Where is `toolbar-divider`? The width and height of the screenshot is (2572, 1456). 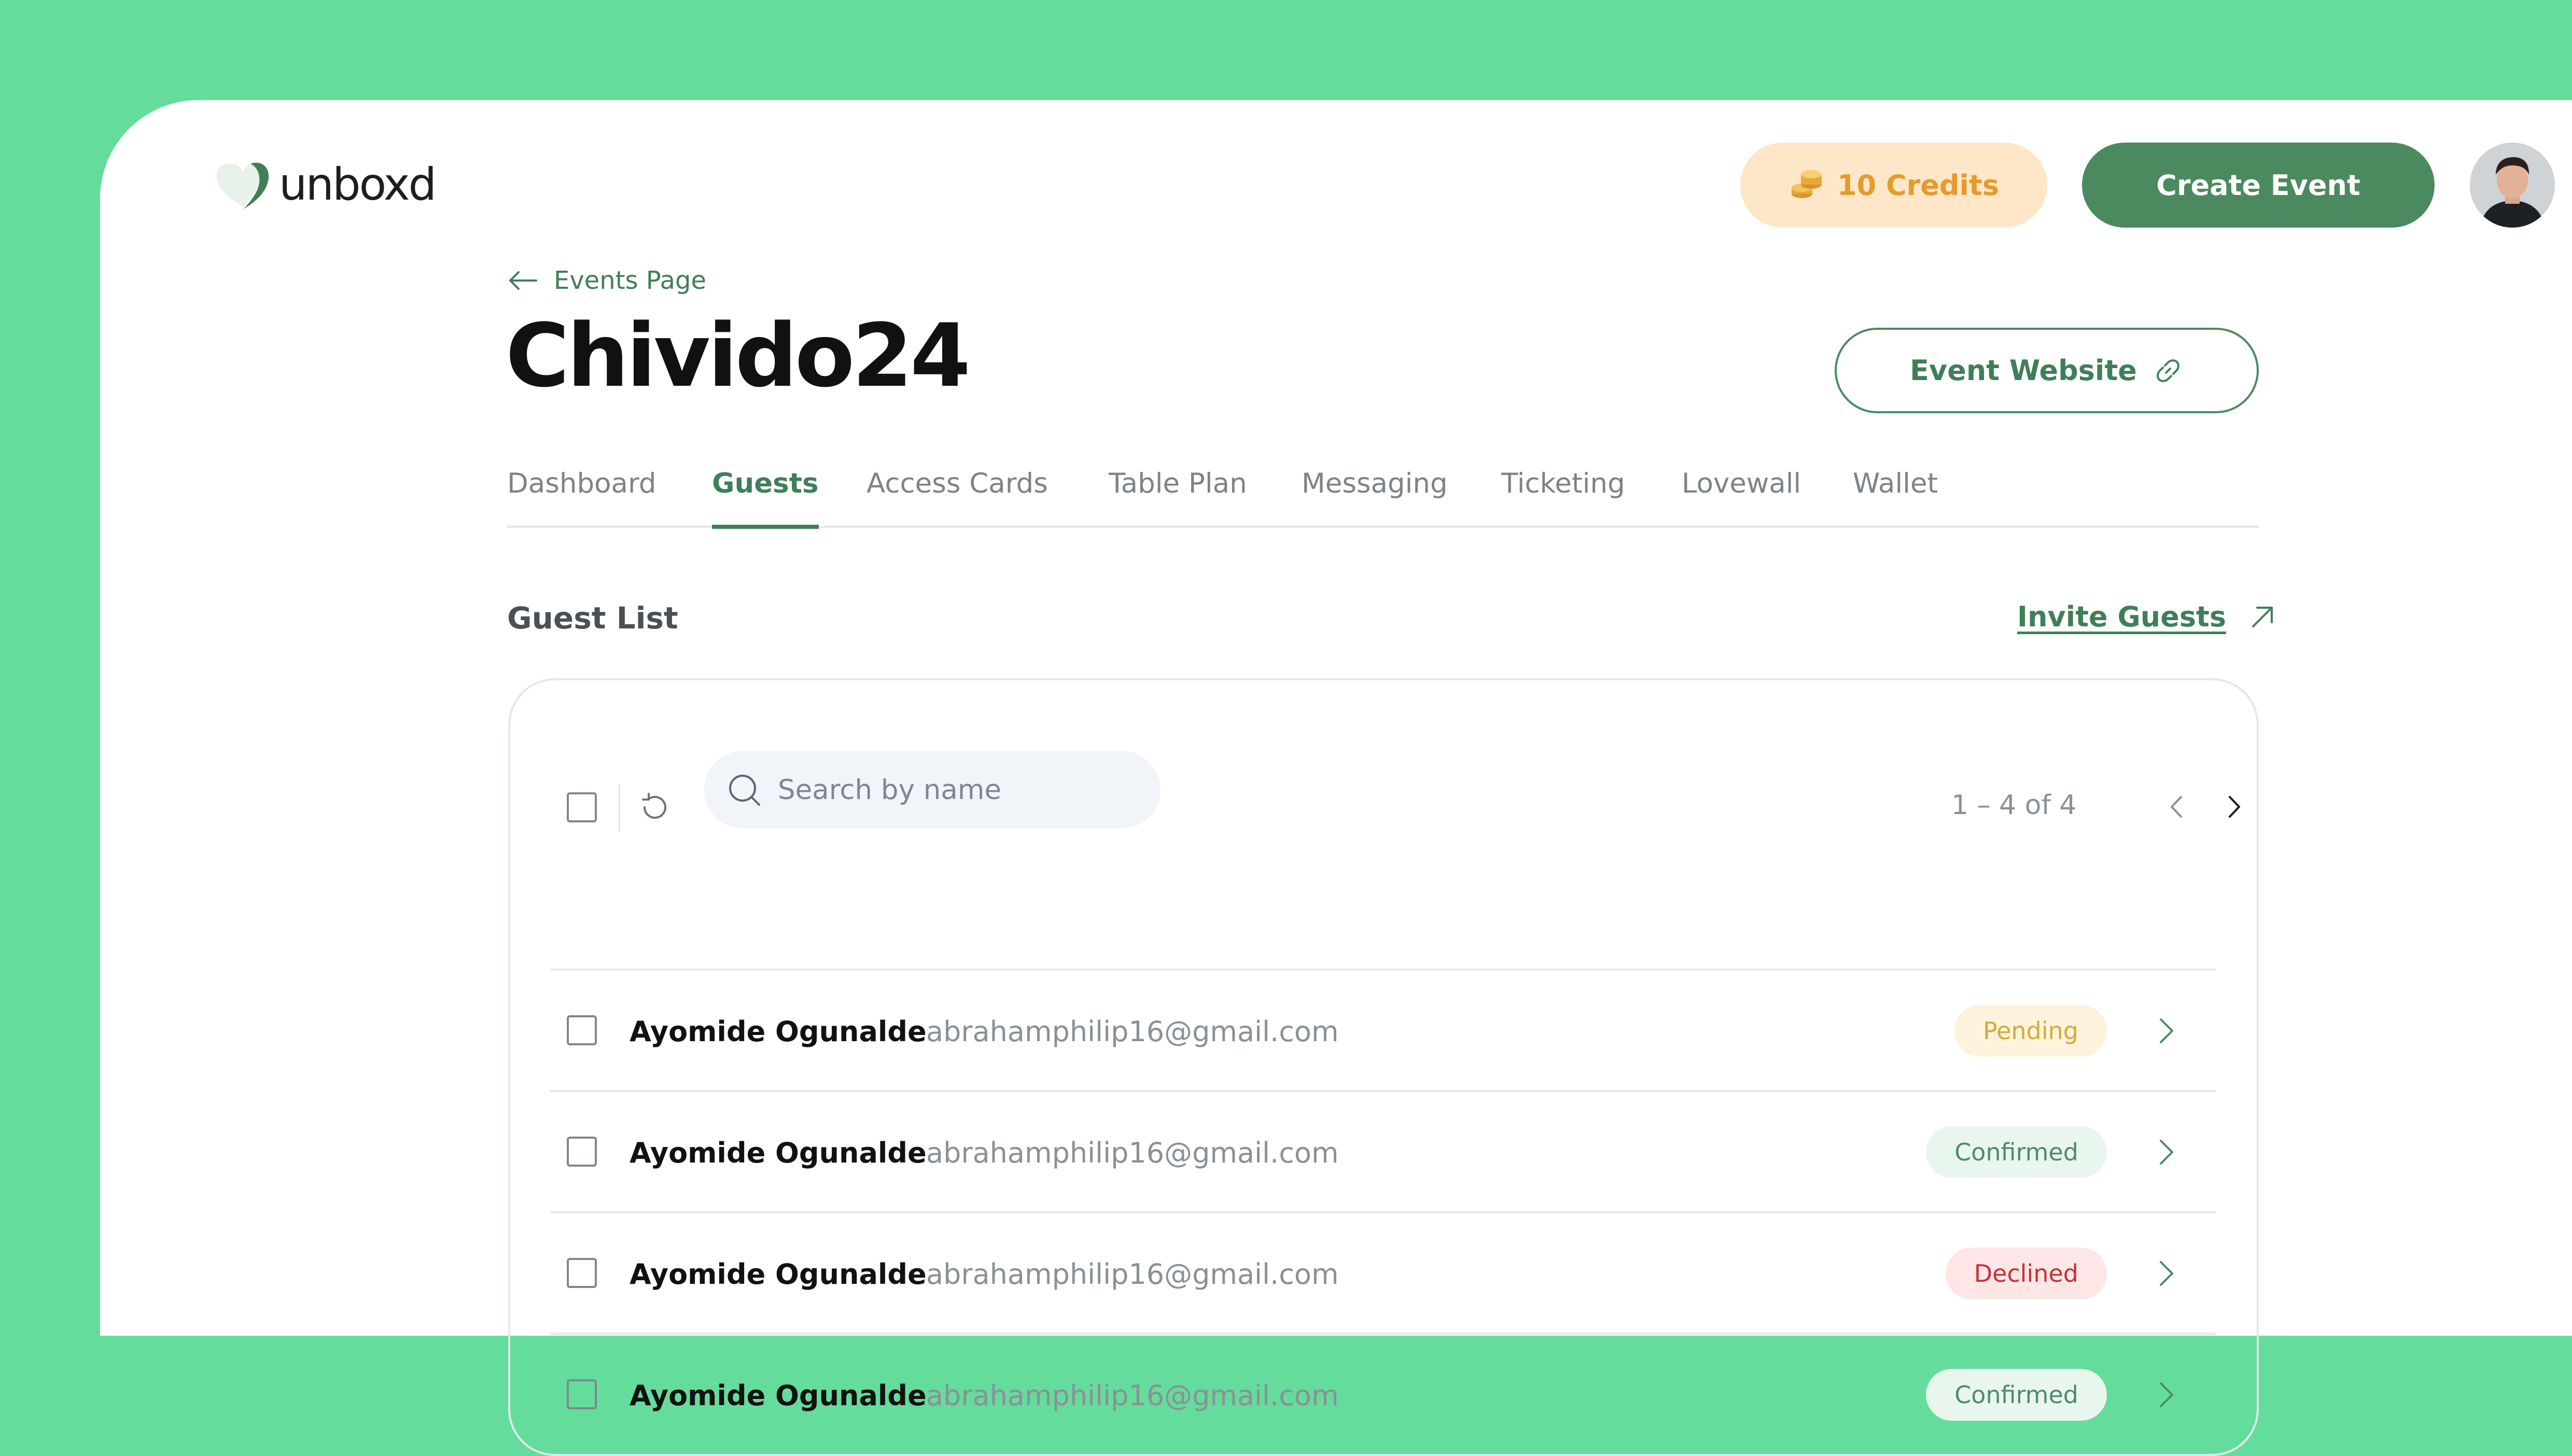 toolbar-divider is located at coordinates (619, 808).